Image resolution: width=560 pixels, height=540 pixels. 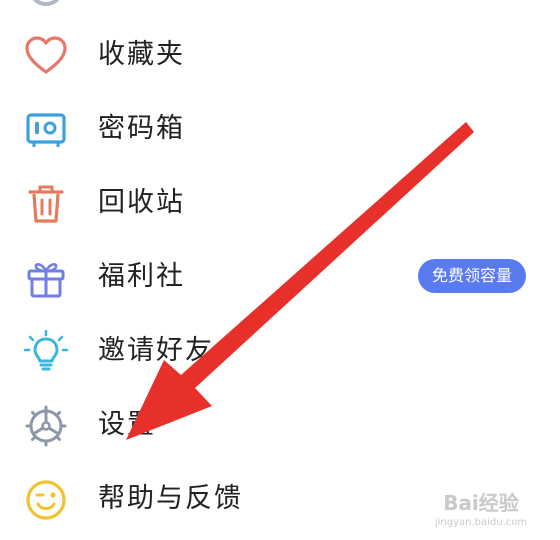 I want to click on watermark-logo: Bai经验, so click(x=481, y=503).